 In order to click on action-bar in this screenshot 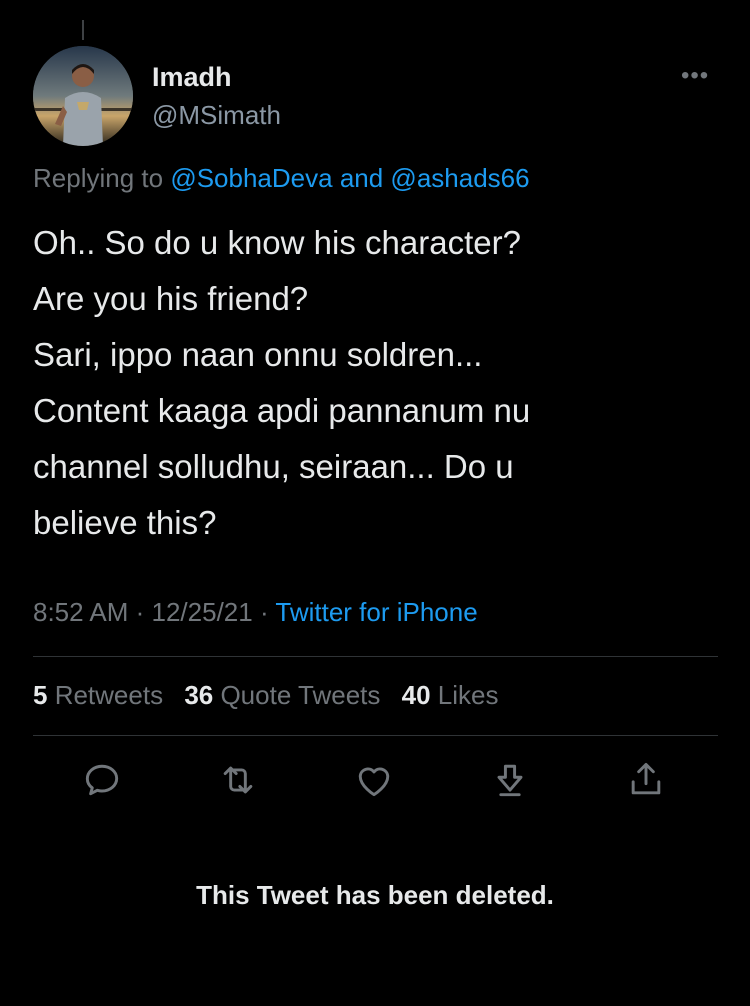, I will do `click(375, 783)`.